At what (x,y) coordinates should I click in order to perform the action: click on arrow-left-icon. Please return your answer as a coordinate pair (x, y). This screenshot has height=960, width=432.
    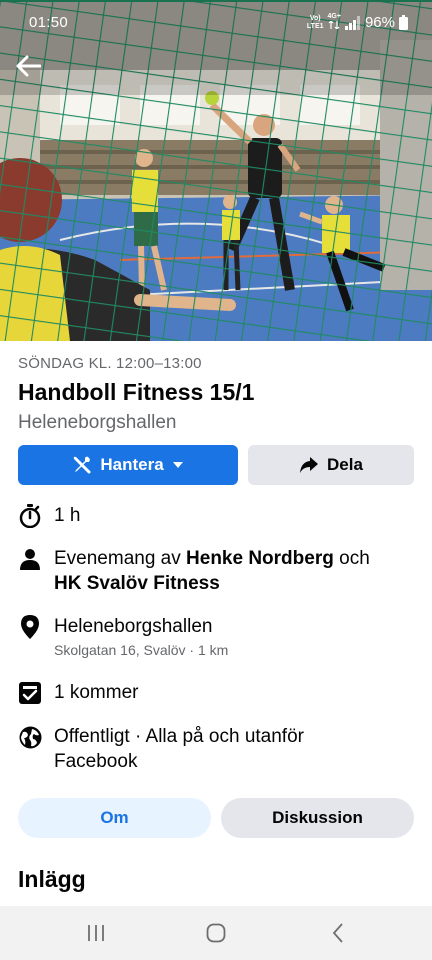
    Looking at the image, I should click on (28, 66).